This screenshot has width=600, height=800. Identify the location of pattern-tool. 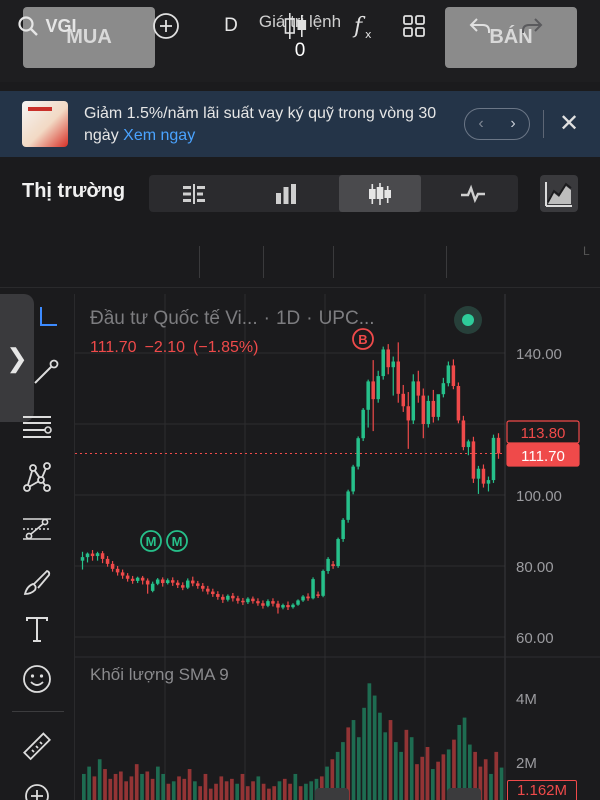
(37, 478).